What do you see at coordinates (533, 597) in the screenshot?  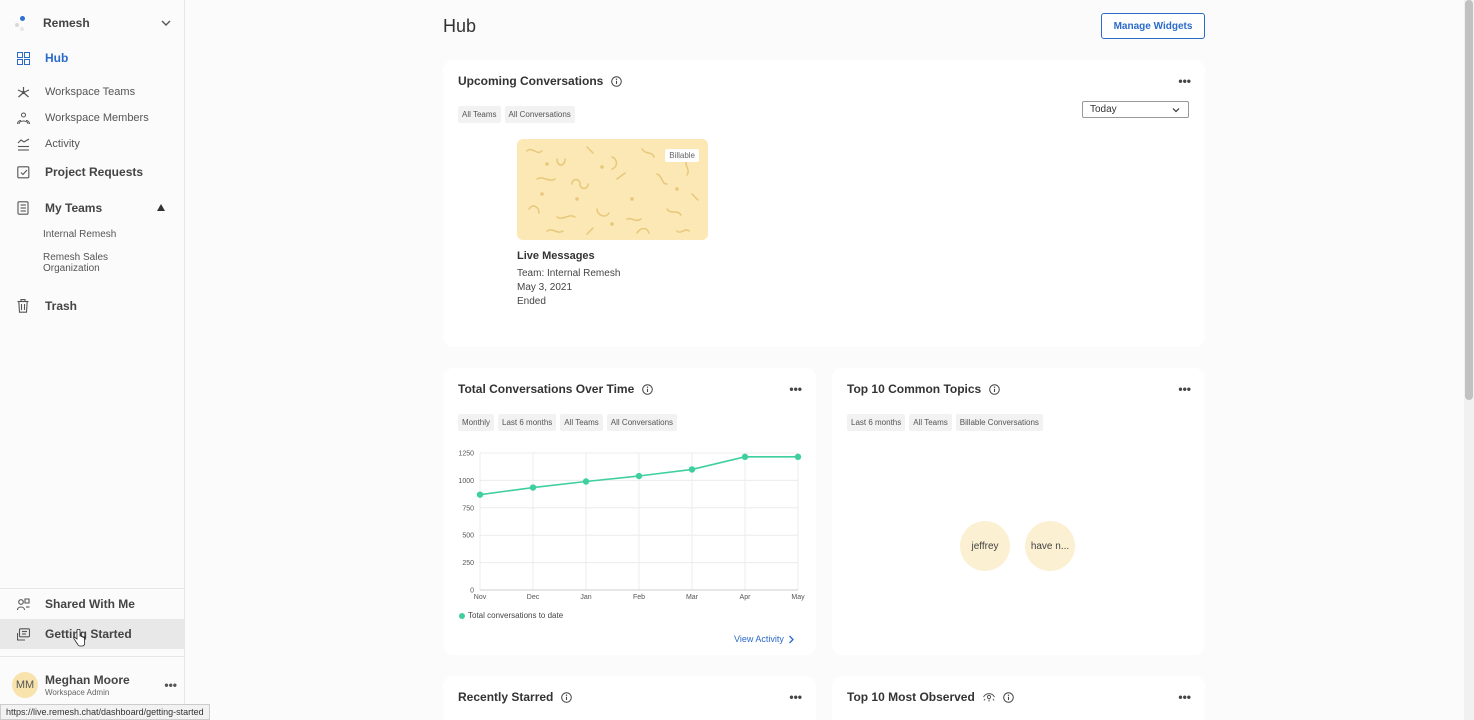 I see `x-tick-label: Dec` at bounding box center [533, 597].